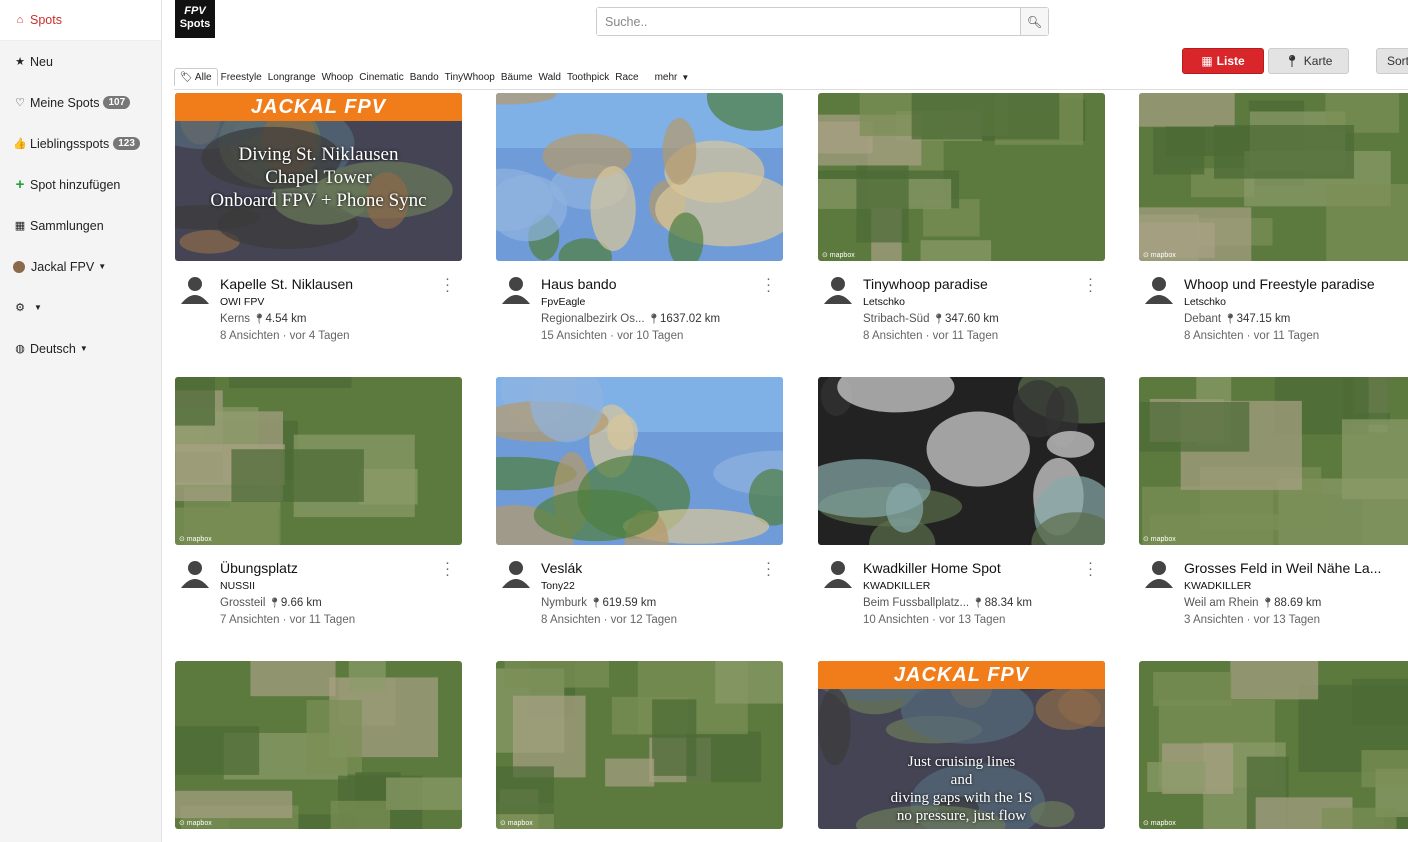 The height and width of the screenshot is (842, 1408). I want to click on spot-author: NUSSII, so click(237, 586).